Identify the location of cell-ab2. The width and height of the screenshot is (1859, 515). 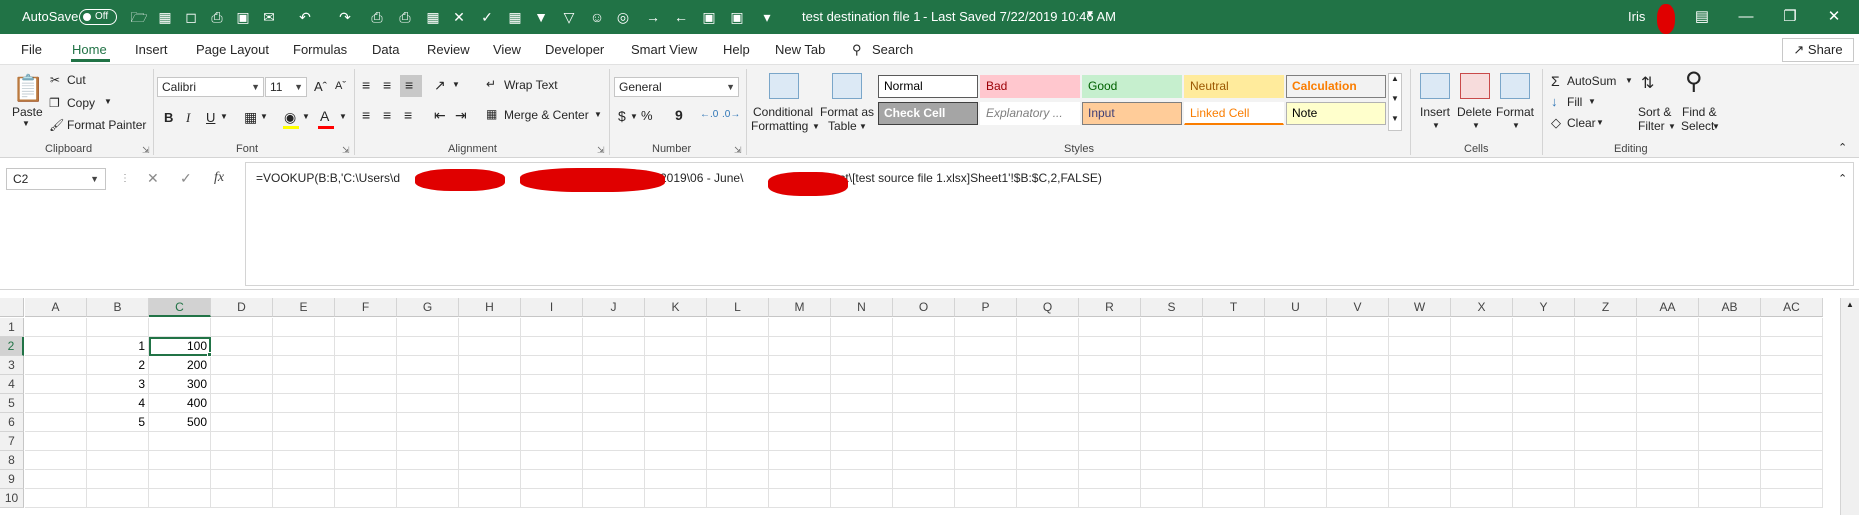
(1730, 346).